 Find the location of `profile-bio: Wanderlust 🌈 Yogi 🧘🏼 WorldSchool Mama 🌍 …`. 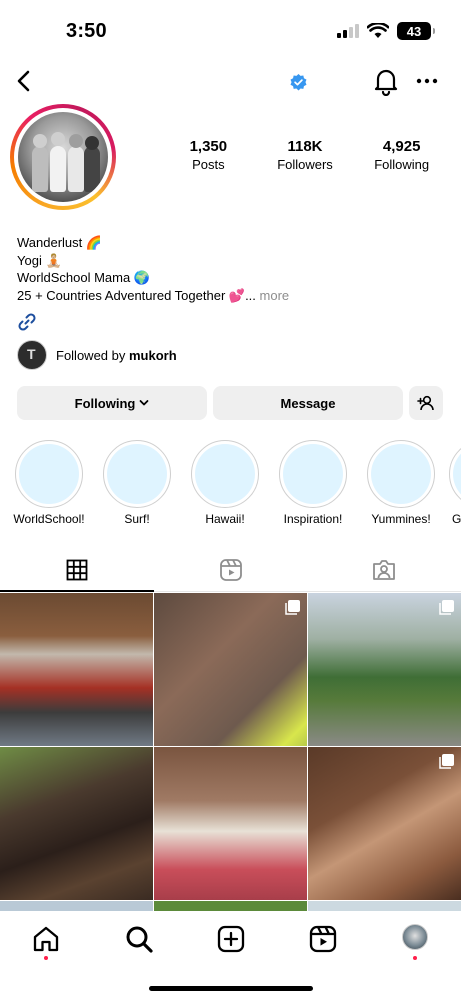

profile-bio: Wanderlust 🌈 Yogi 🧘🏼 WorldSchool Mama 🌍 … is located at coordinates (153, 269).